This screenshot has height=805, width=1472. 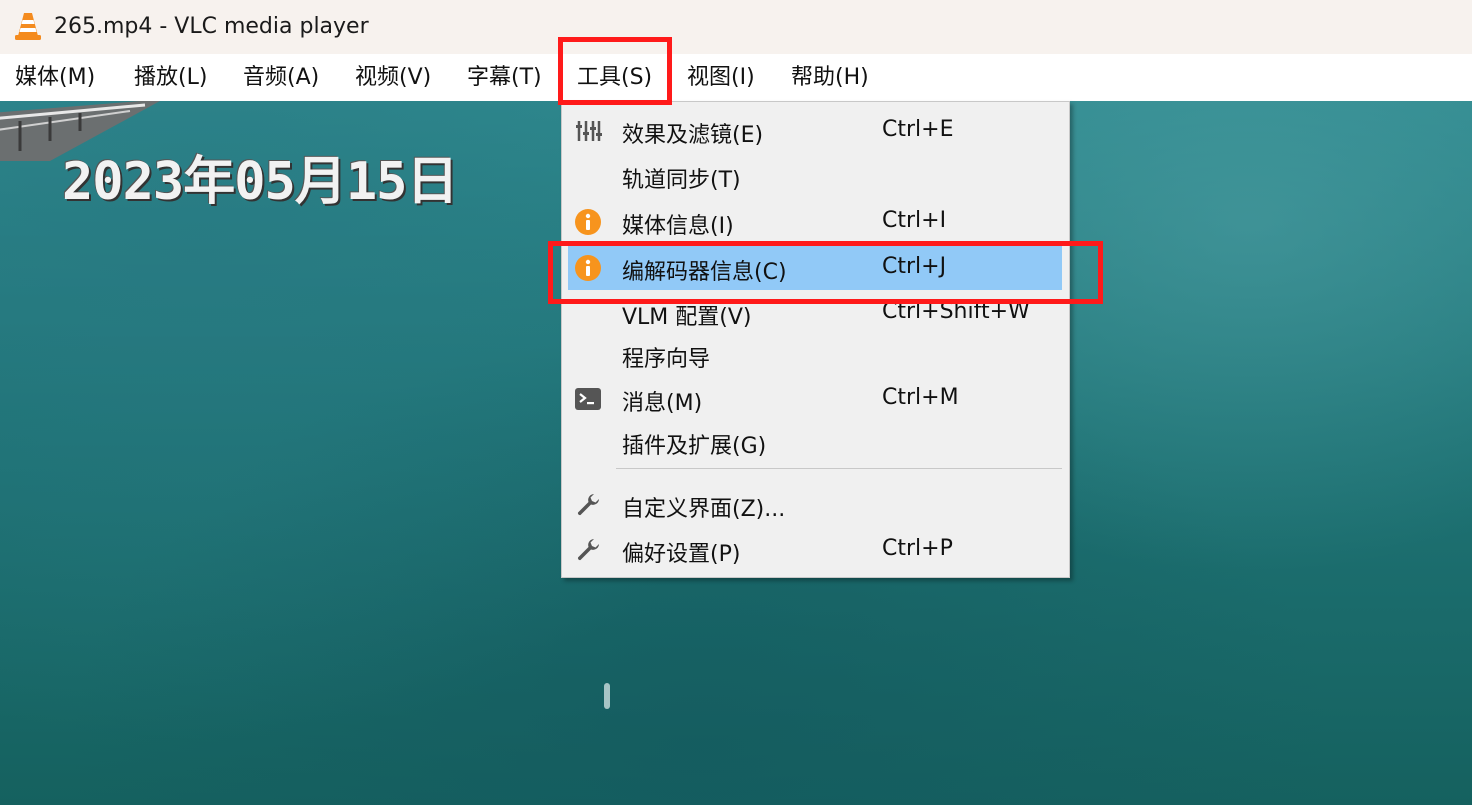 What do you see at coordinates (815, 131) in the screenshot?
I see `menu-item-effects-filters: 效果及滤镜(E) Ctrl+E` at bounding box center [815, 131].